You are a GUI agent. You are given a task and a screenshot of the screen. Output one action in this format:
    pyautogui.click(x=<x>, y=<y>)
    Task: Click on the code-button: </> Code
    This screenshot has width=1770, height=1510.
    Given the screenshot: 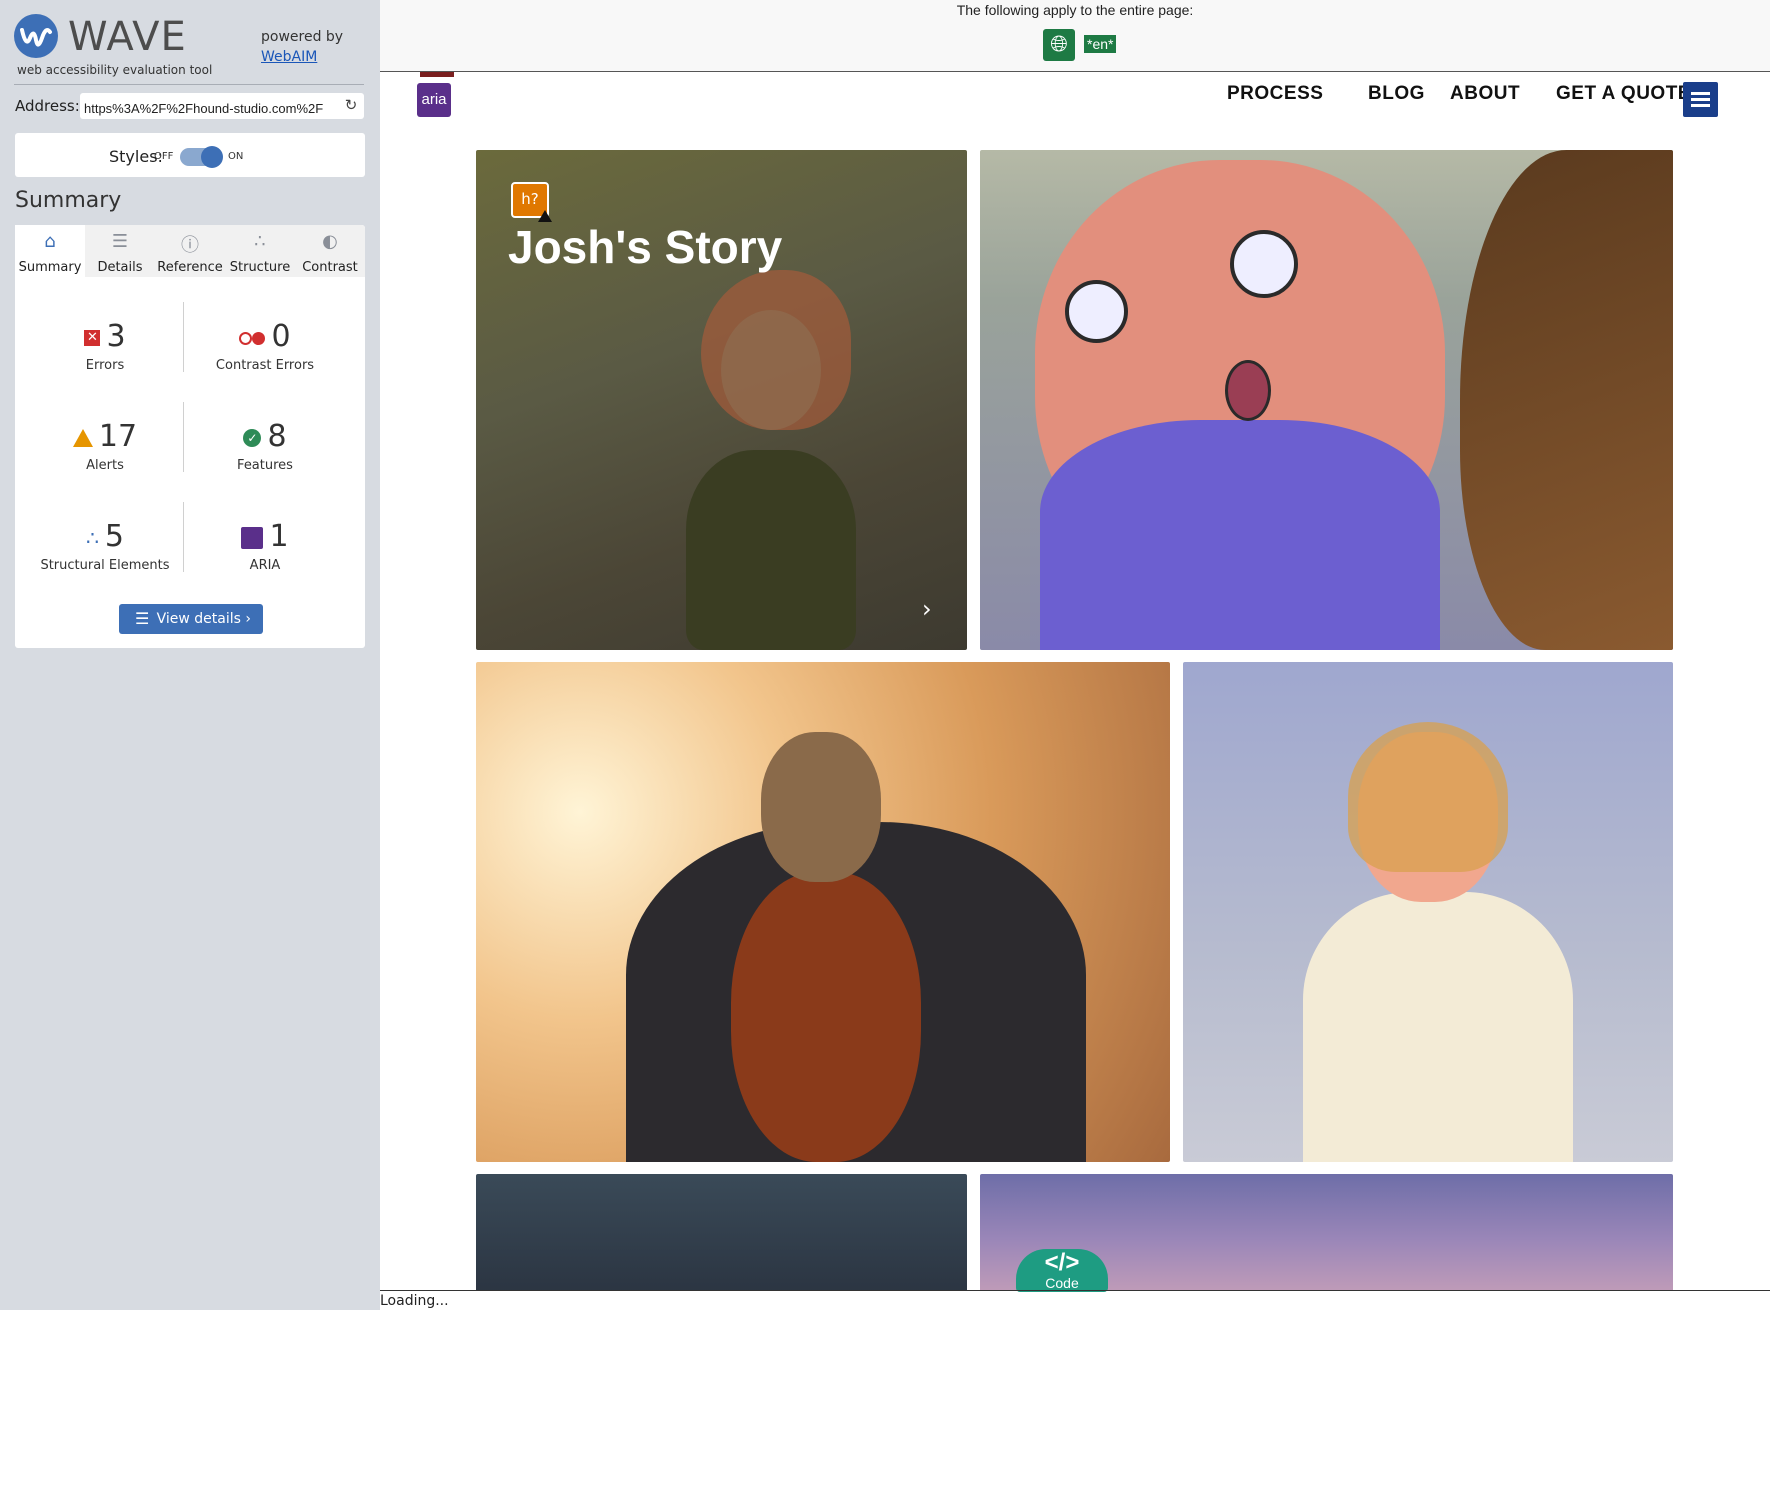 What is the action you would take?
    pyautogui.click(x=1062, y=1270)
    